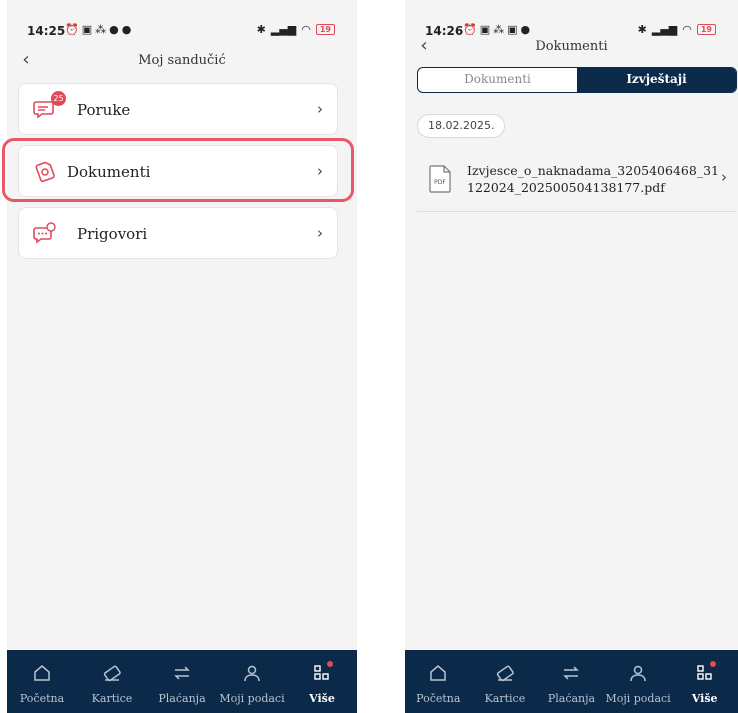 The image size is (738, 713). I want to click on menu-item-prigovori: Prigovori ›, so click(178, 233).